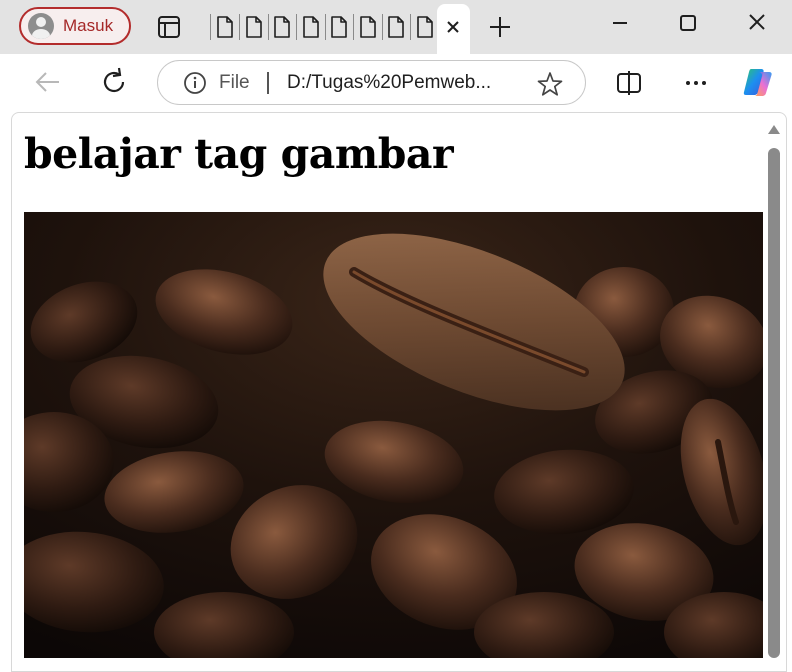 The width and height of the screenshot is (792, 672). I want to click on profile-label: Masuk, so click(88, 25).